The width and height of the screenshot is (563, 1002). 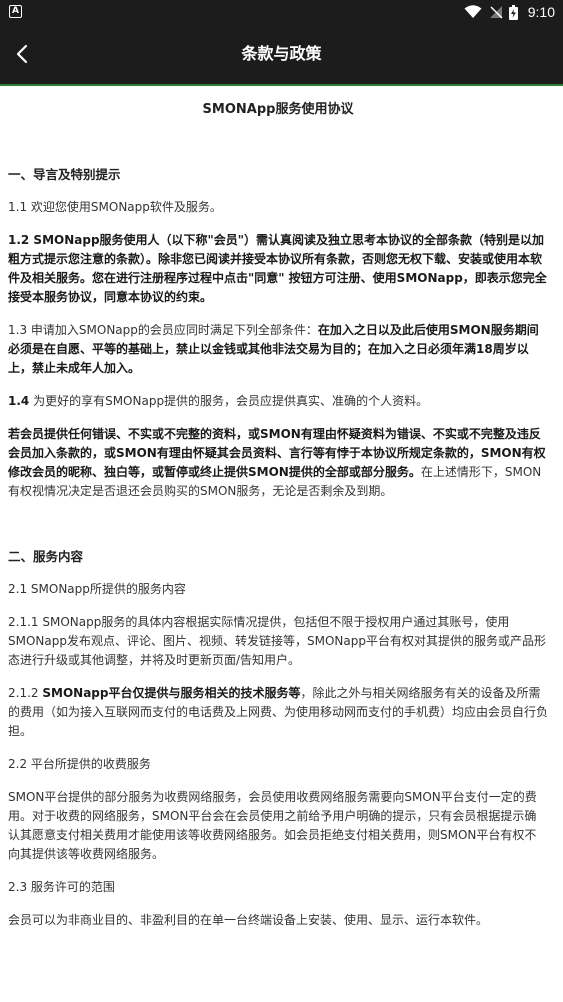 I want to click on app-bar: 条款与政策, so click(x=281, y=54).